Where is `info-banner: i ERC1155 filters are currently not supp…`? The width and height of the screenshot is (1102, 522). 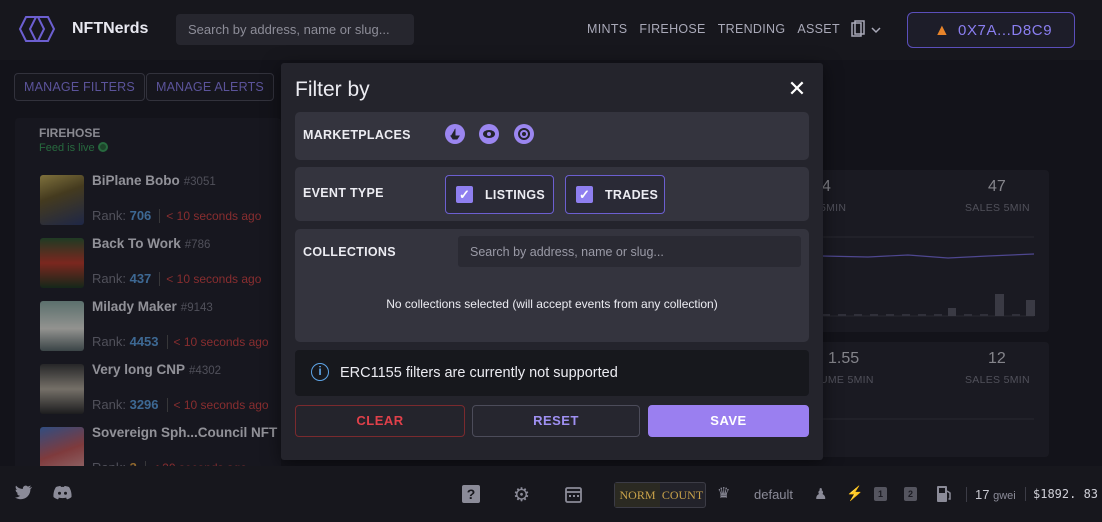 info-banner: i ERC1155 filters are currently not supp… is located at coordinates (552, 373).